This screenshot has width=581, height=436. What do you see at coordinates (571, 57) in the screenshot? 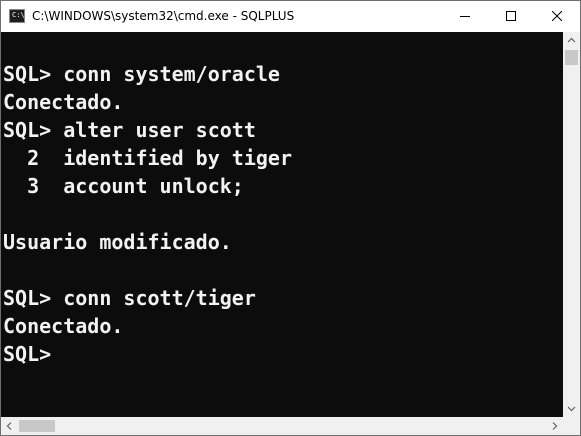
I see `vertical-scroll-thumb` at bounding box center [571, 57].